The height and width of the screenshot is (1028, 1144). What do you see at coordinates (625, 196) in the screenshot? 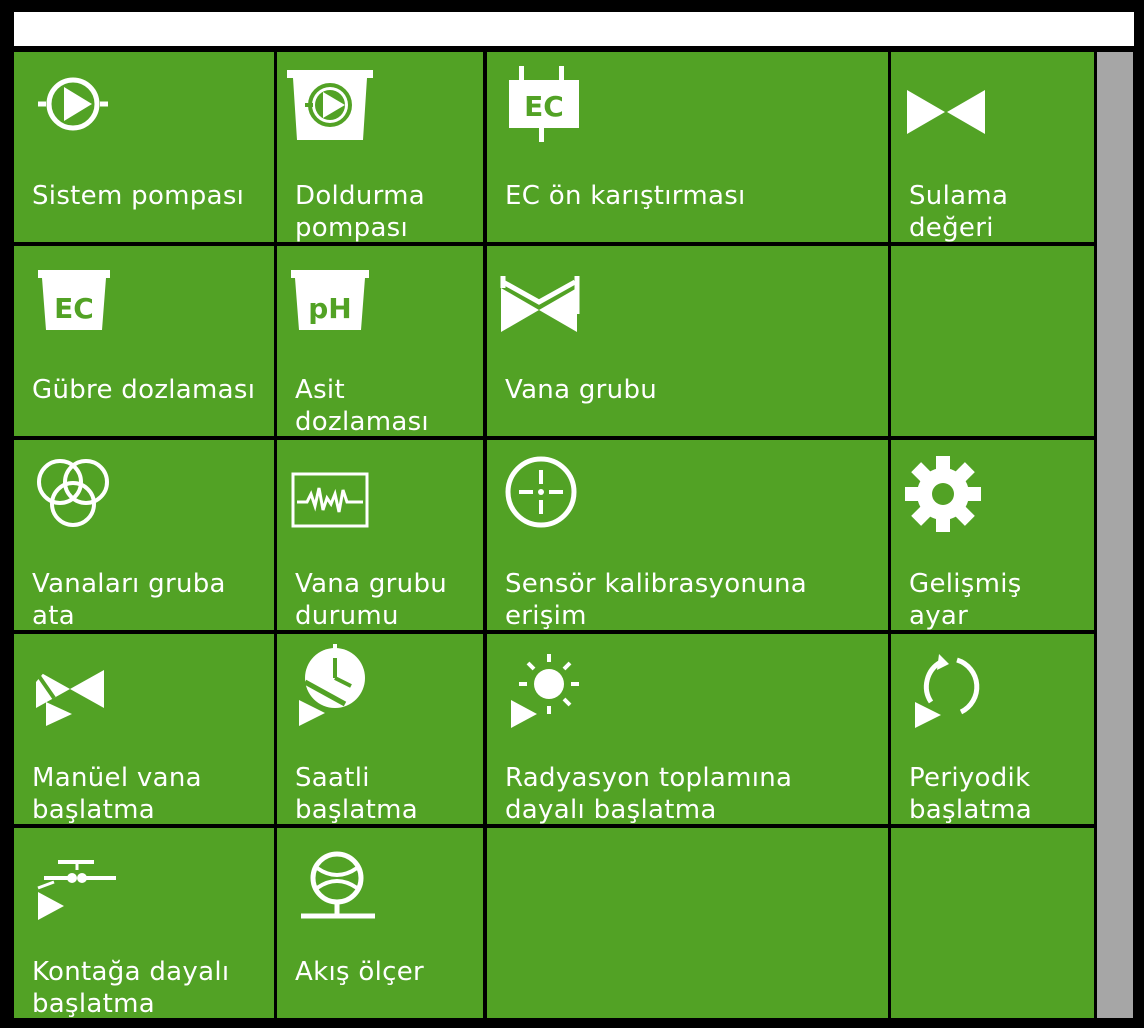
I see `tile-label: EC ön karıştırması` at bounding box center [625, 196].